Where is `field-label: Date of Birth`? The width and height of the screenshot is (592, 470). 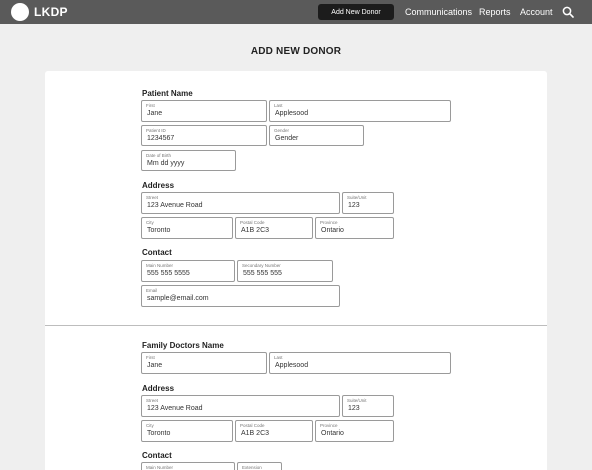
field-label: Date of Birth is located at coordinates (159, 155).